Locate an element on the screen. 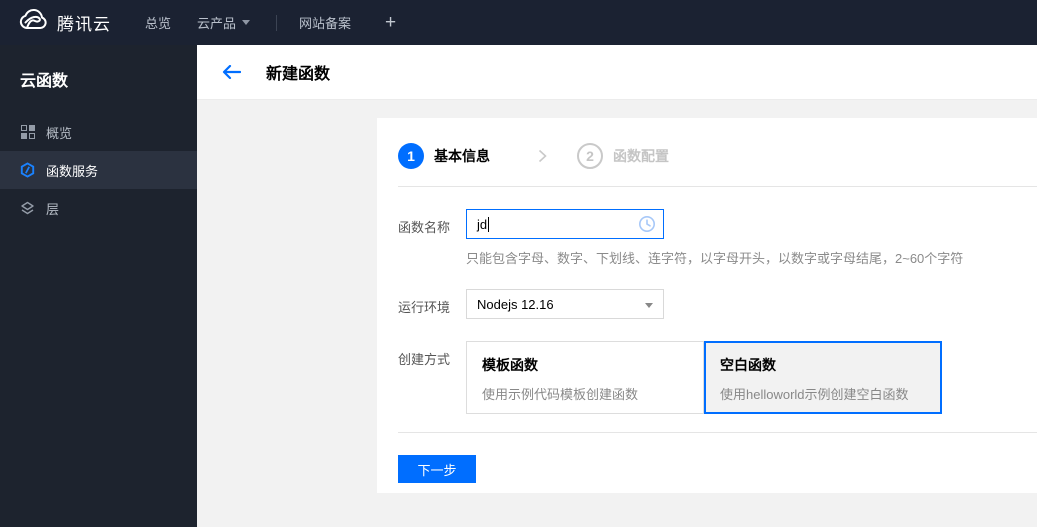 This screenshot has width=1037, height=527. footer-divider is located at coordinates (717, 432).